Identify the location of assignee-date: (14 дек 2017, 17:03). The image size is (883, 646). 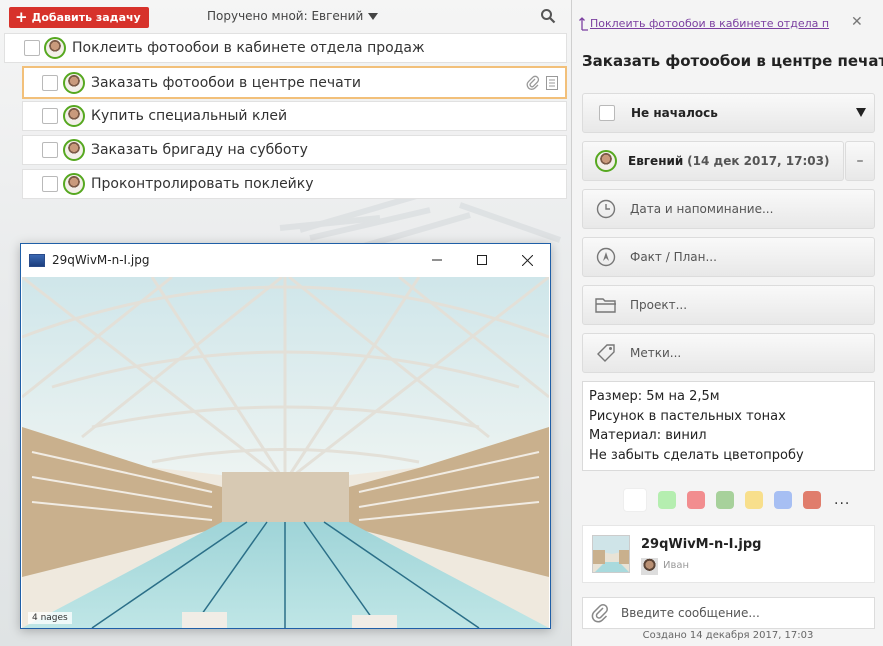
(758, 161).